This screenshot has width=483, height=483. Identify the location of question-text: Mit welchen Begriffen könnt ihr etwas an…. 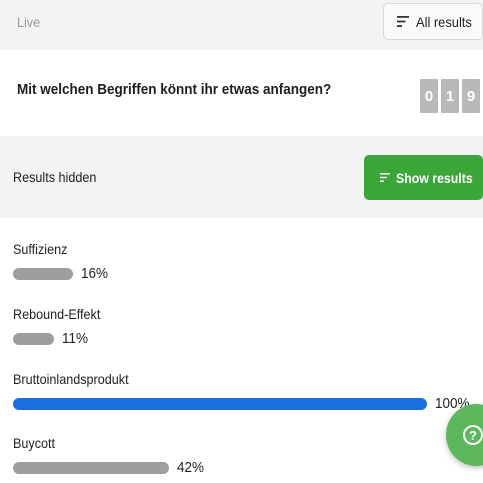
(174, 89).